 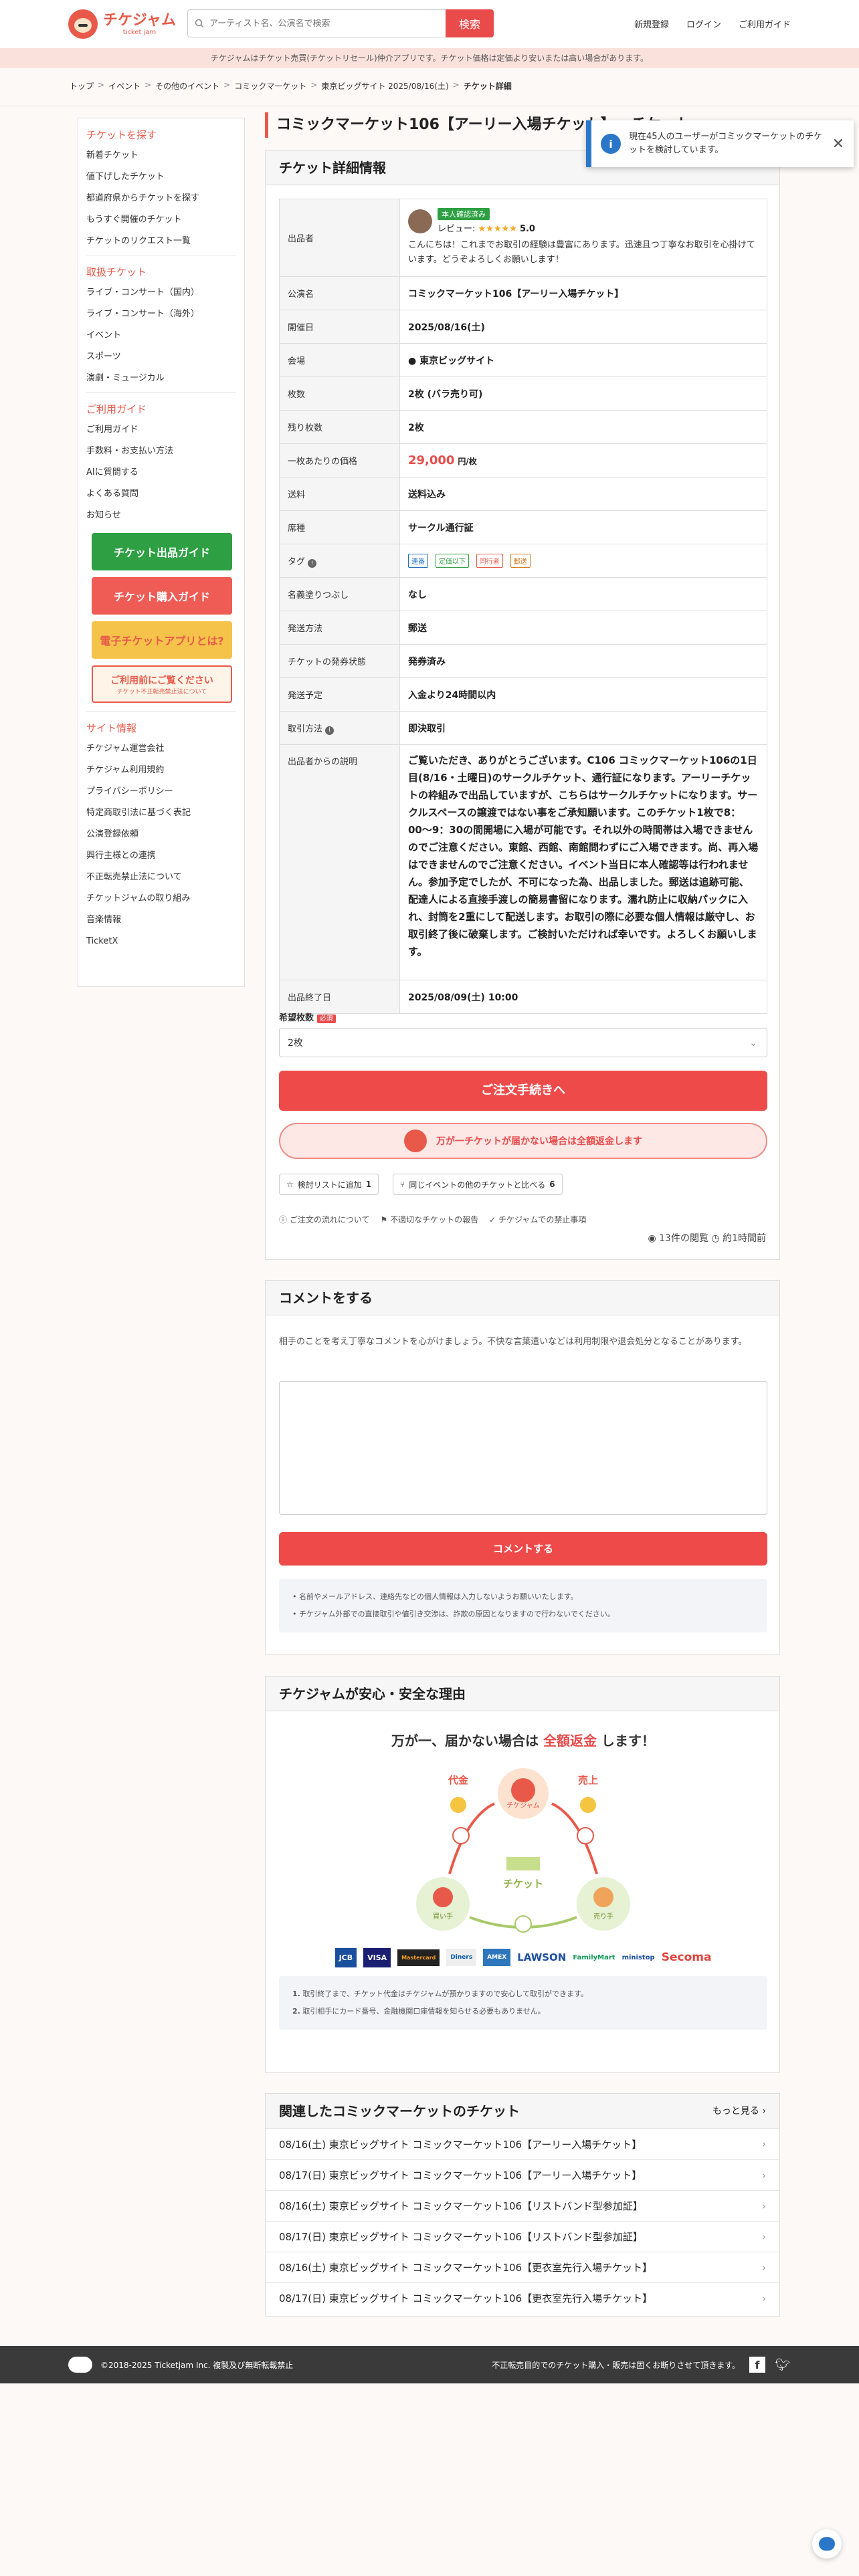 I want to click on refund-banner: 万が一チケットが届かない場合は全額返金します, so click(x=523, y=1141).